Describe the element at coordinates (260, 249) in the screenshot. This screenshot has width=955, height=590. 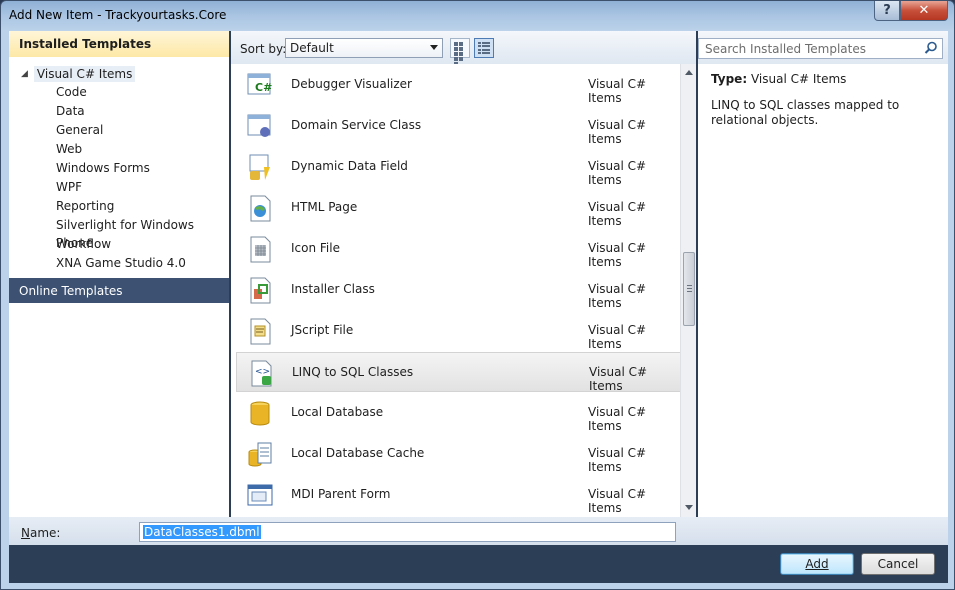
I see `icon-file-icon` at that location.